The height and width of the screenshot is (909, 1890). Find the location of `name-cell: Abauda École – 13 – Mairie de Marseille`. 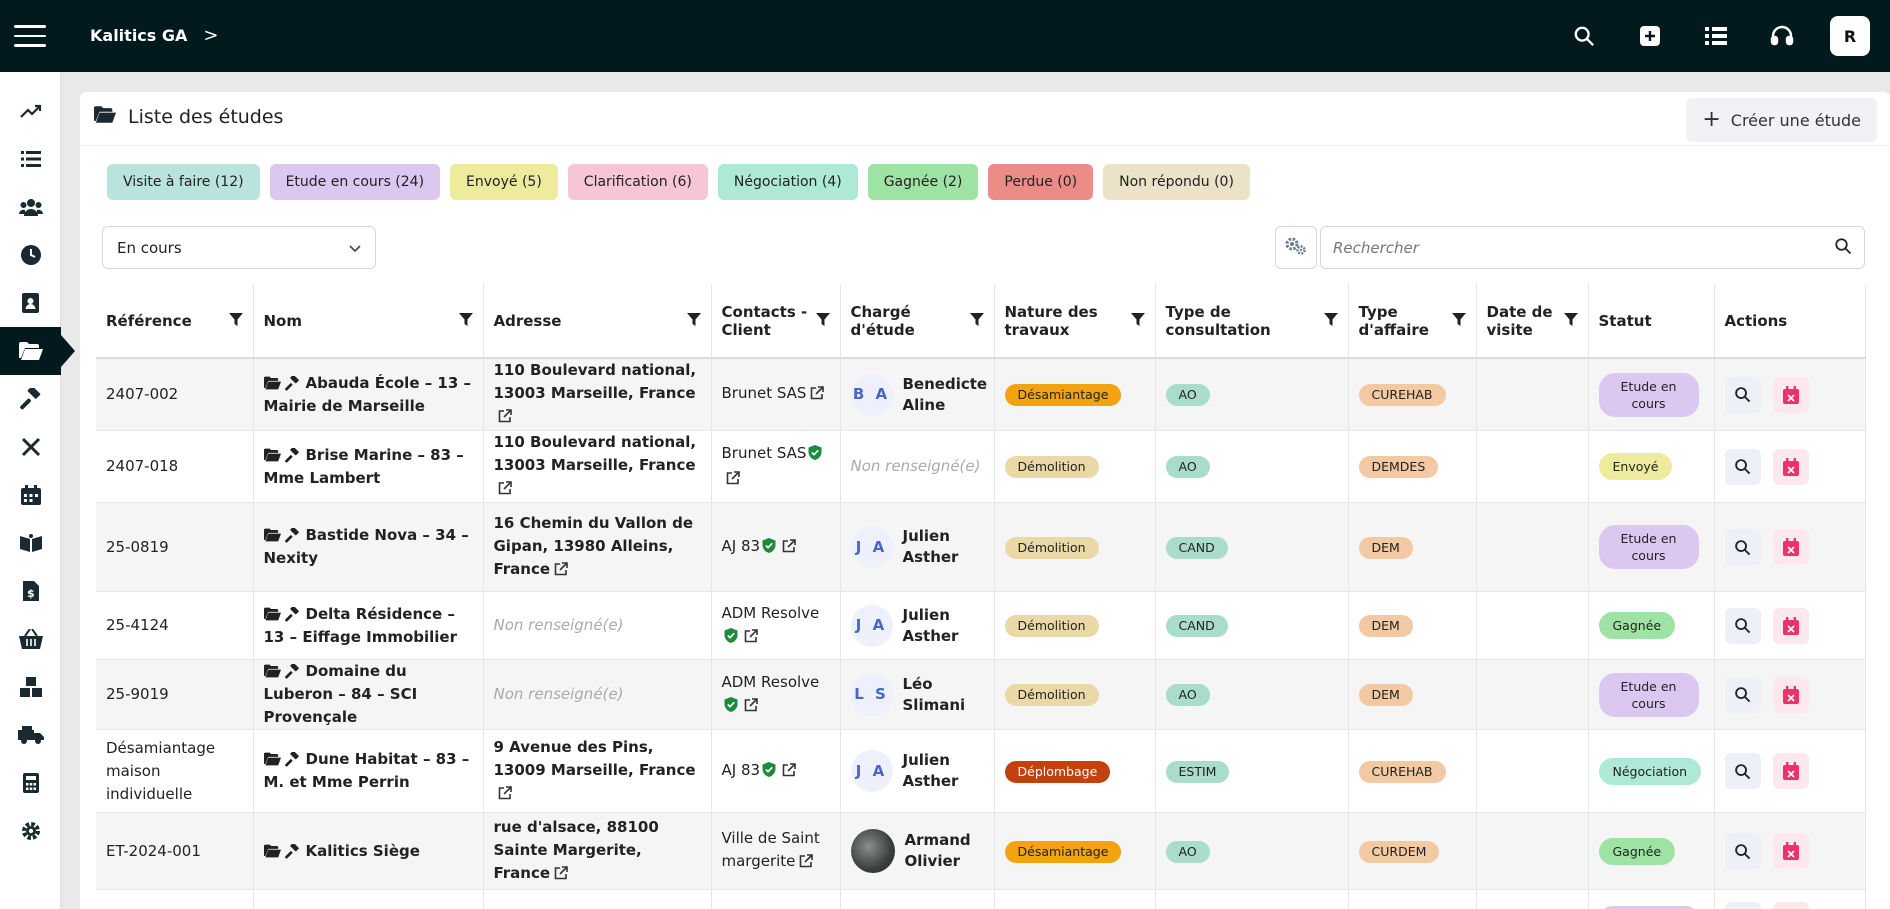

name-cell: Abauda École – 13 – Mairie de Marseille is located at coordinates (368, 394).